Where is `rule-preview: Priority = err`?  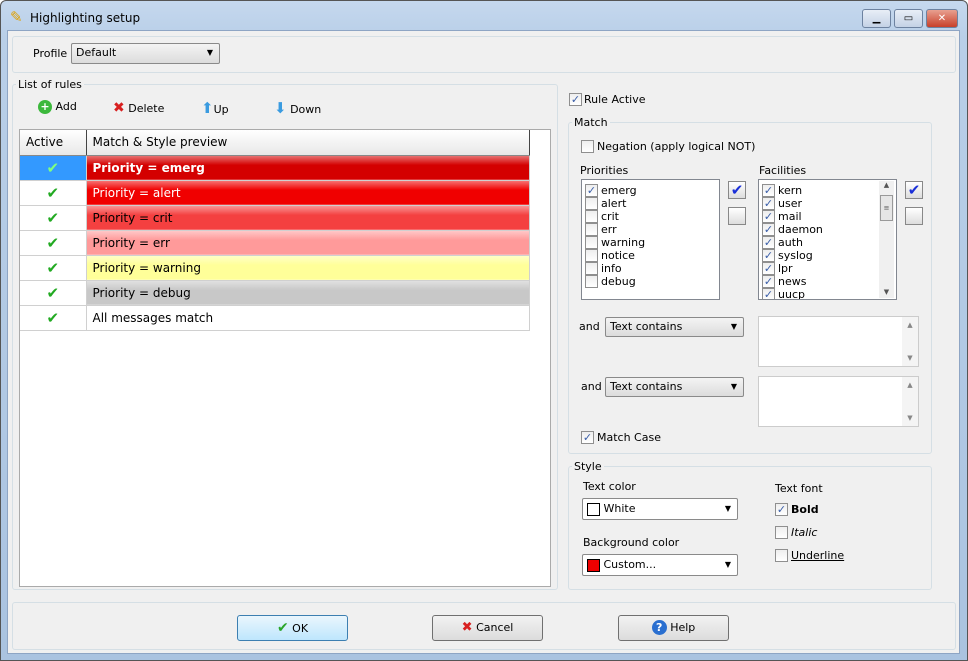 rule-preview: Priority = err is located at coordinates (308, 243).